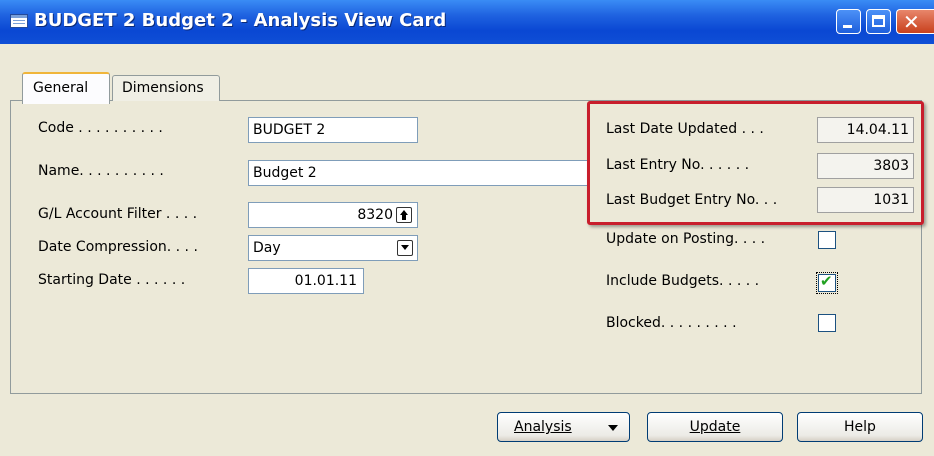 The width and height of the screenshot is (934, 456). What do you see at coordinates (118, 247) in the screenshot?
I see `date-compression-label: Date Compression. . . .` at bounding box center [118, 247].